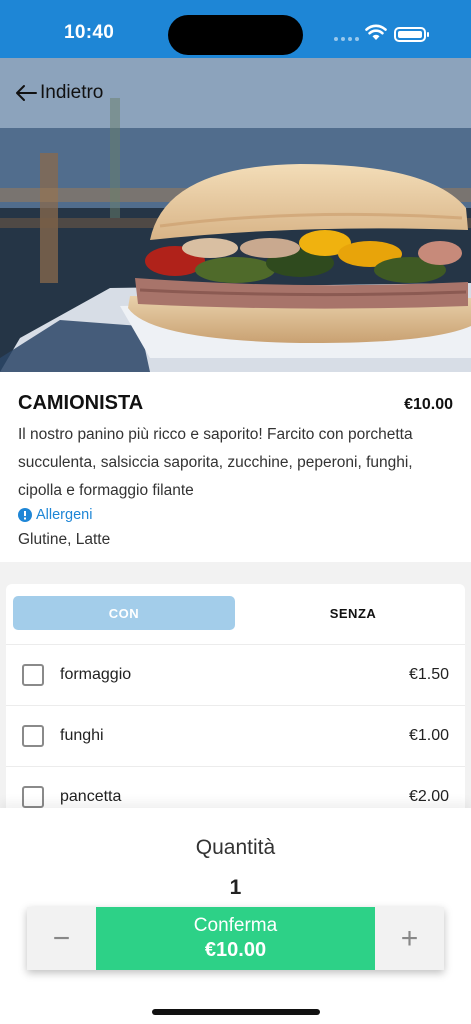  I want to click on quantity-value: 1, so click(235, 887).